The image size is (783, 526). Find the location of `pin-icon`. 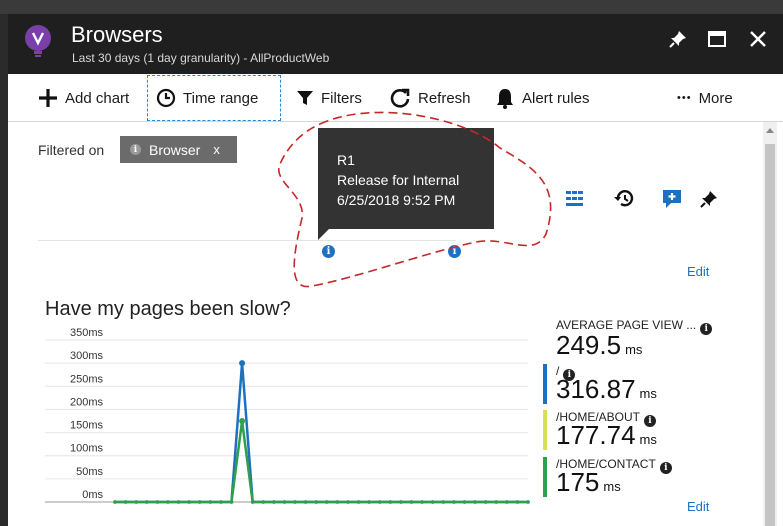

pin-icon is located at coordinates (678, 39).